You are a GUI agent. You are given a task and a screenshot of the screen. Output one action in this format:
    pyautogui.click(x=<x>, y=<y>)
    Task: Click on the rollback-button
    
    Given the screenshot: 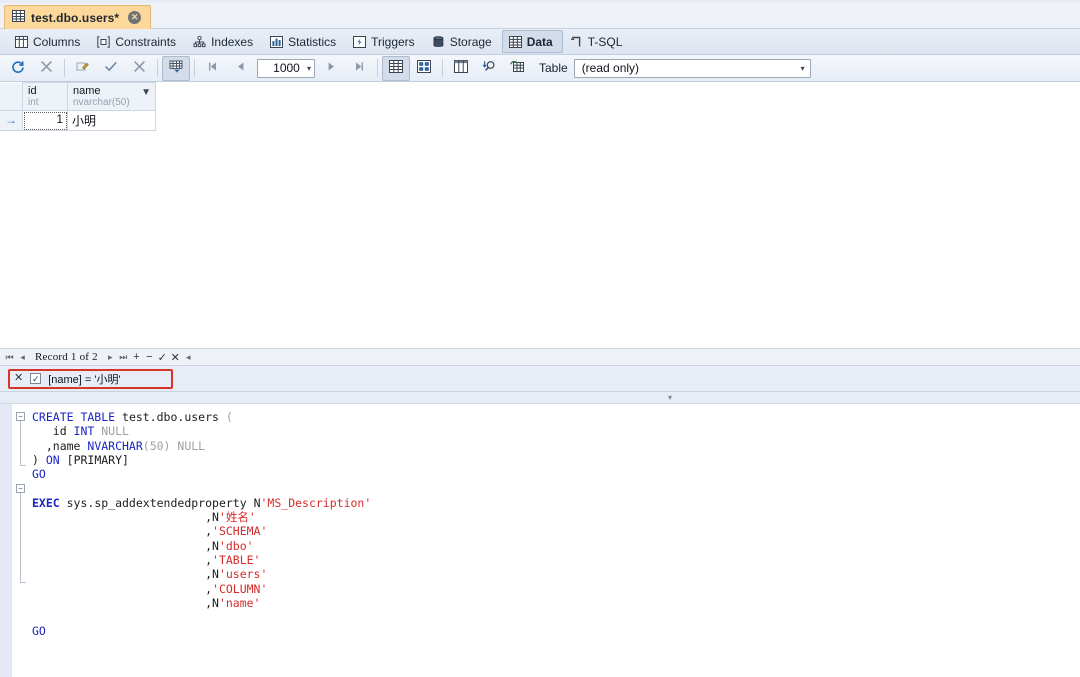 What is the action you would take?
    pyautogui.click(x=139, y=68)
    